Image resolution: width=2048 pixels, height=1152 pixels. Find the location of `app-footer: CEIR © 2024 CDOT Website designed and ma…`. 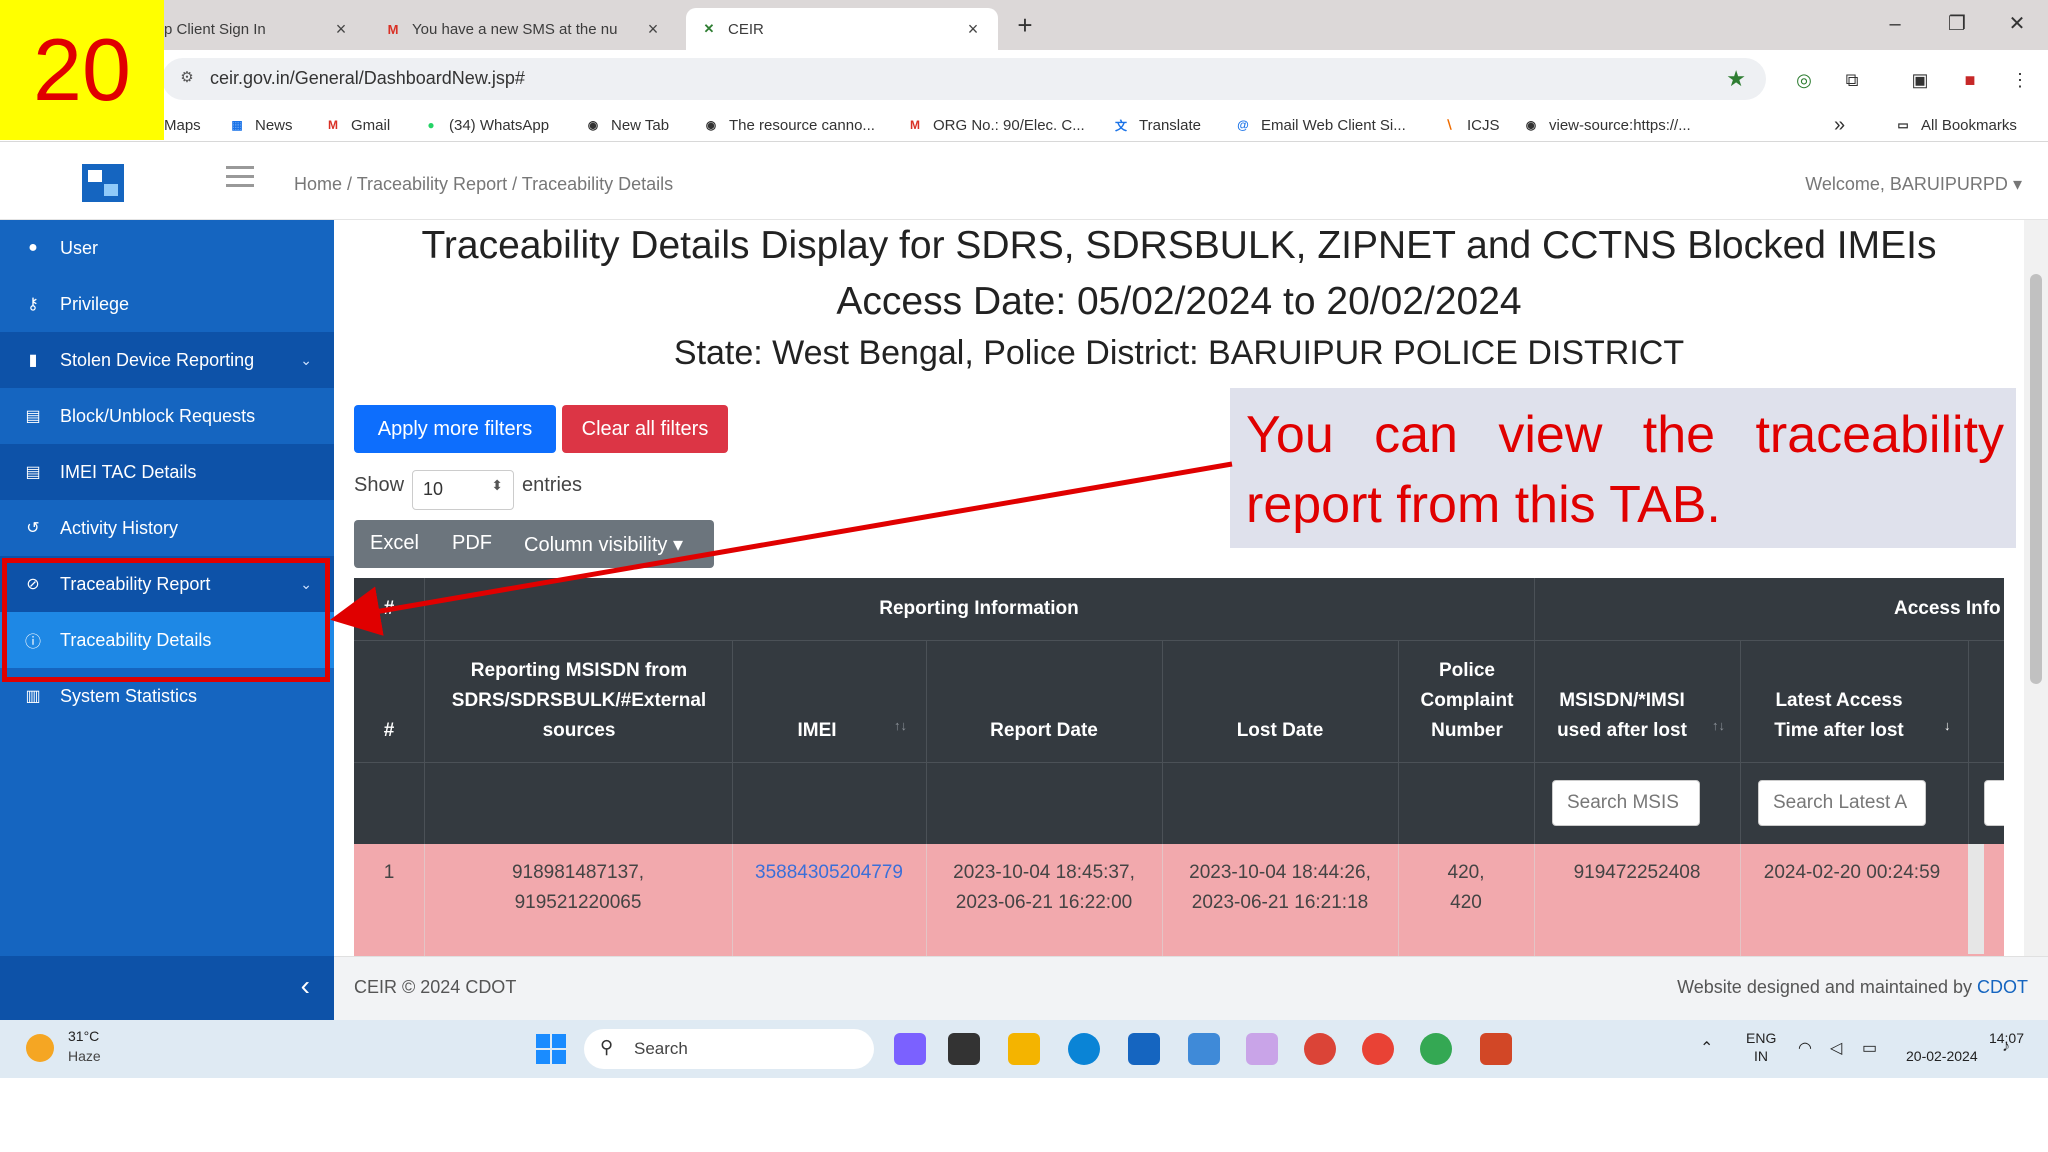

app-footer: CEIR © 2024 CDOT Website designed and ma… is located at coordinates (1191, 988).